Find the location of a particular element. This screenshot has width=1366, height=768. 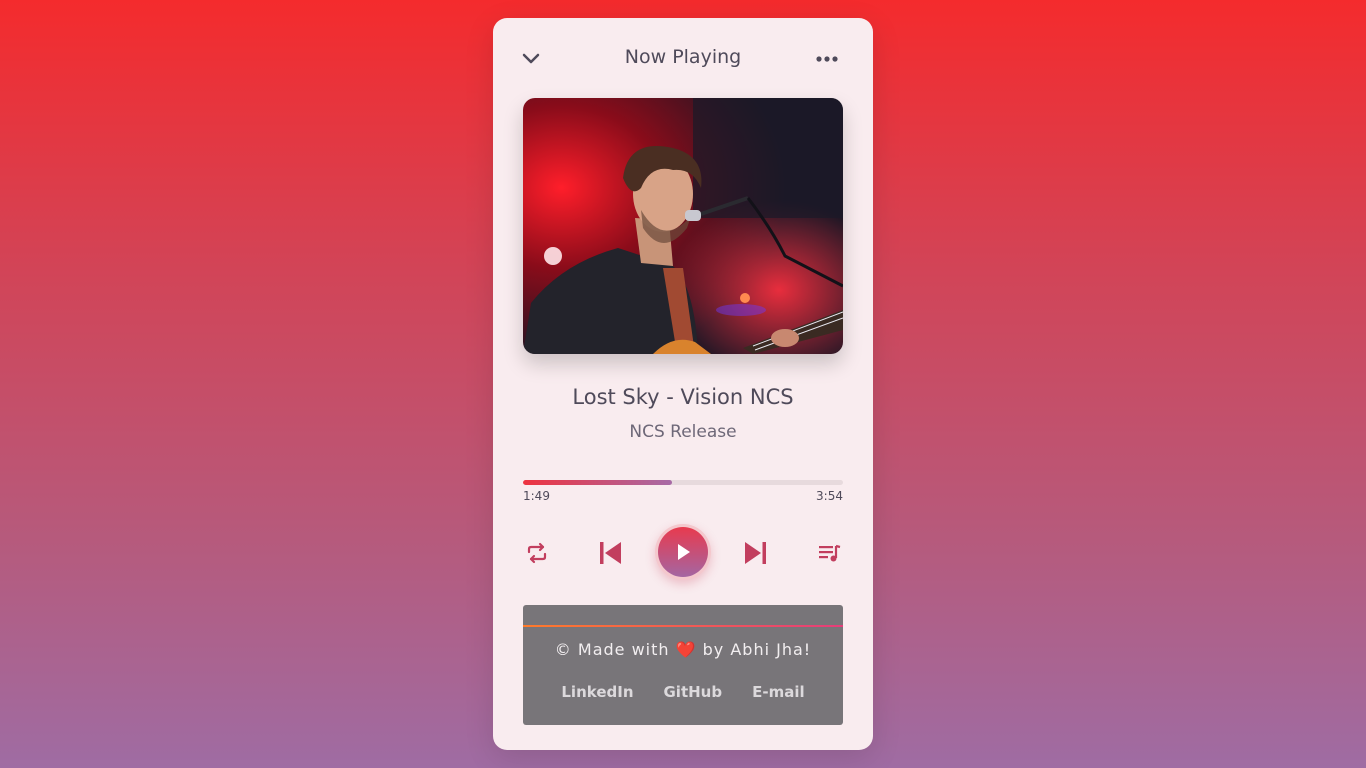

credits-prefix: © Made with is located at coordinates (612, 649).